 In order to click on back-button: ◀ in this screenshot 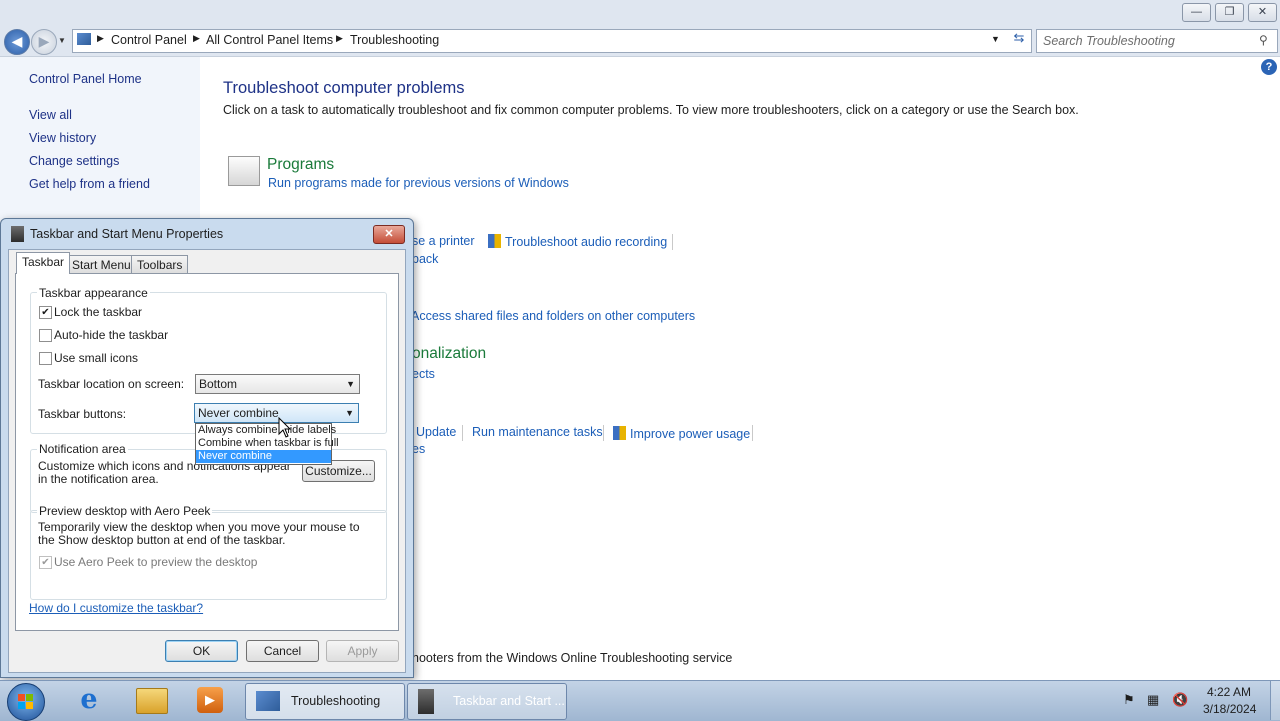, I will do `click(17, 42)`.